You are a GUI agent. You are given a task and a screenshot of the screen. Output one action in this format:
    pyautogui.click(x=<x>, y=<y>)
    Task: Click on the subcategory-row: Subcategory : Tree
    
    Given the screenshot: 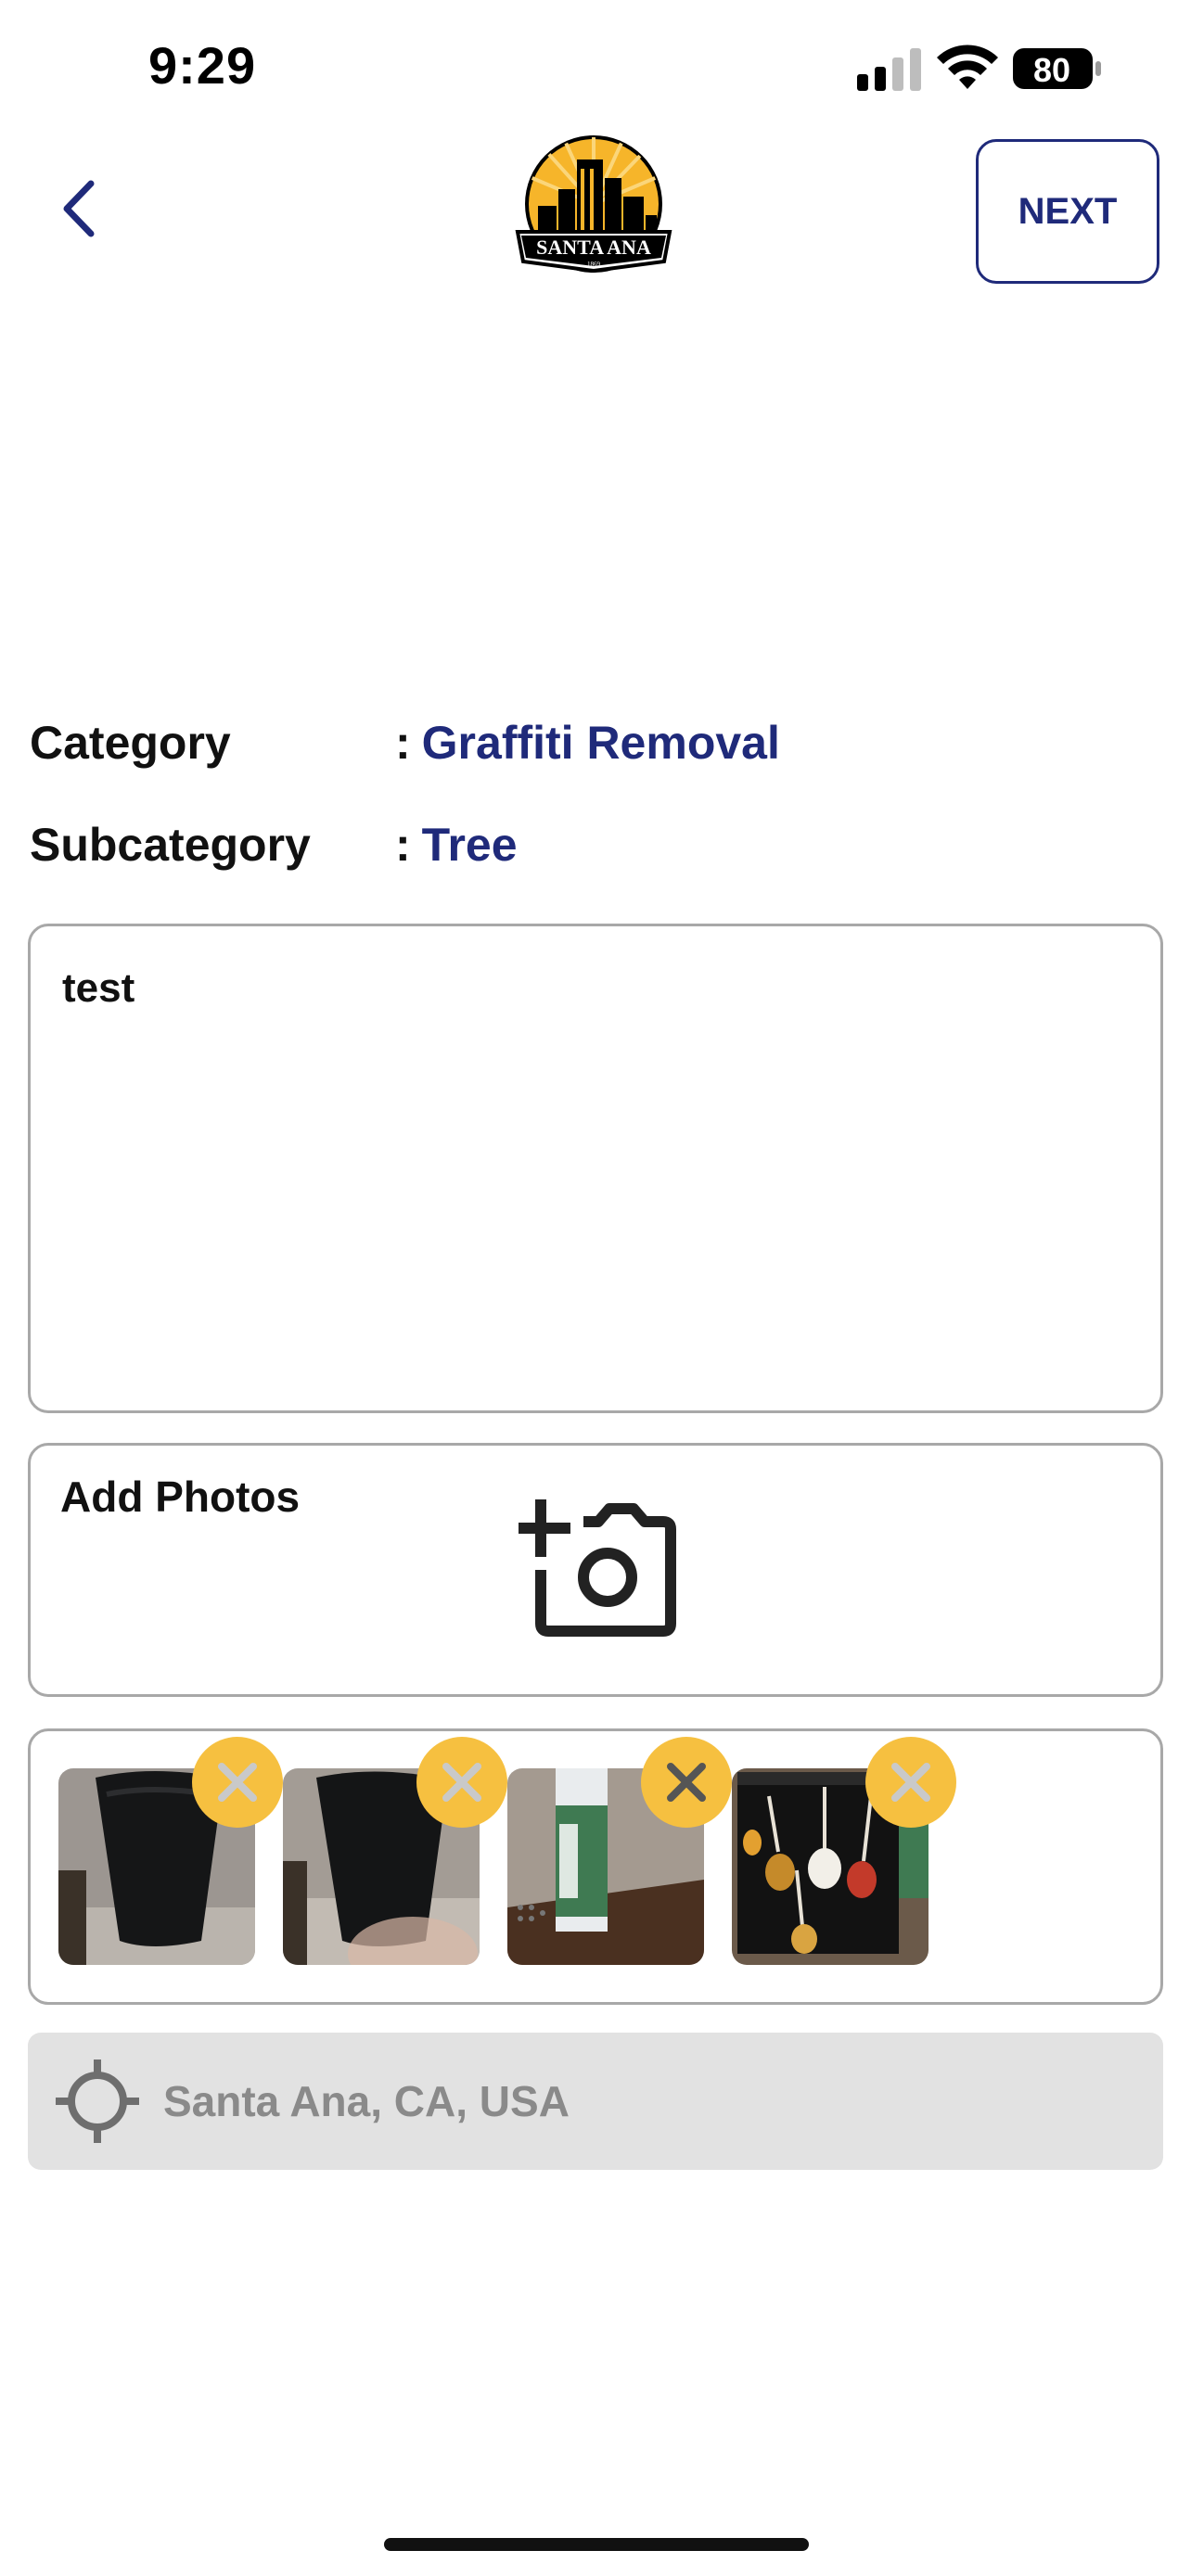 What is the action you would take?
    pyautogui.click(x=274, y=845)
    